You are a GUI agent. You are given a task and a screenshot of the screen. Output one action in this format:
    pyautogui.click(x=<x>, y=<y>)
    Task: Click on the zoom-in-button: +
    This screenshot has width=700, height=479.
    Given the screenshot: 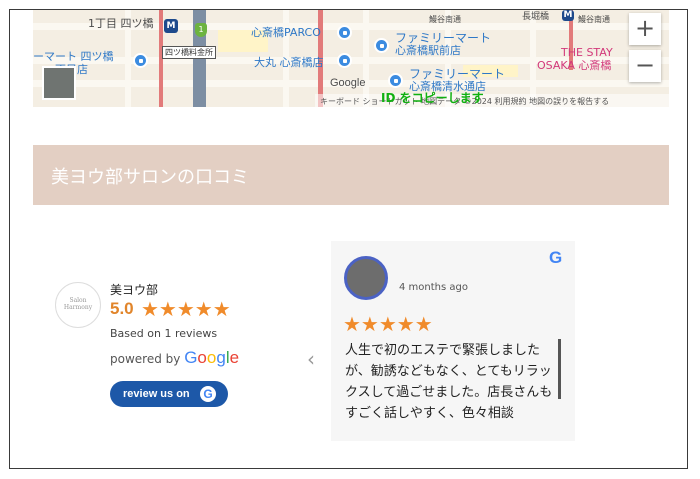 What is the action you would take?
    pyautogui.click(x=645, y=29)
    